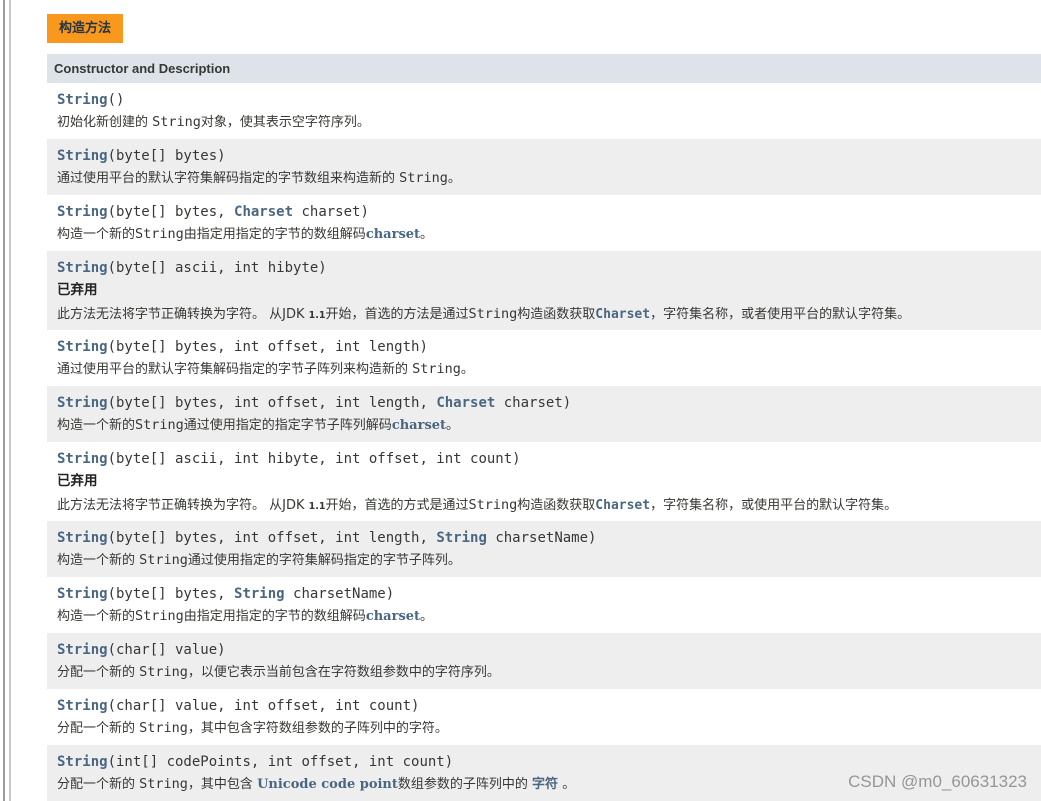 Image resolution: width=1041 pixels, height=801 pixels. I want to click on text-segment: (byte[] bytes, int offset, int length,, so click(272, 403).